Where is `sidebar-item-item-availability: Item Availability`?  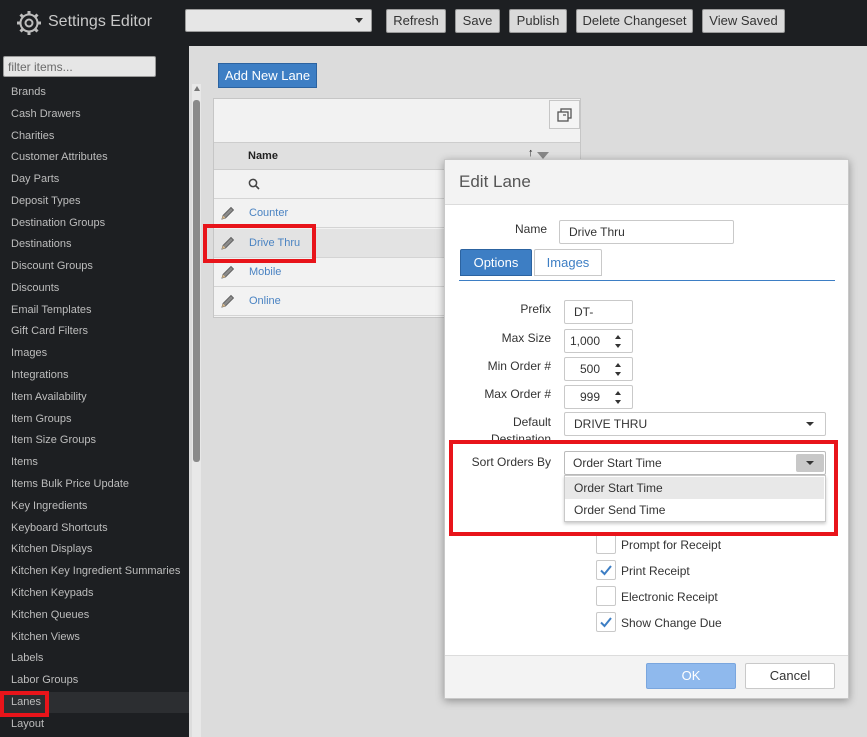 sidebar-item-item-availability: Item Availability is located at coordinates (94, 397).